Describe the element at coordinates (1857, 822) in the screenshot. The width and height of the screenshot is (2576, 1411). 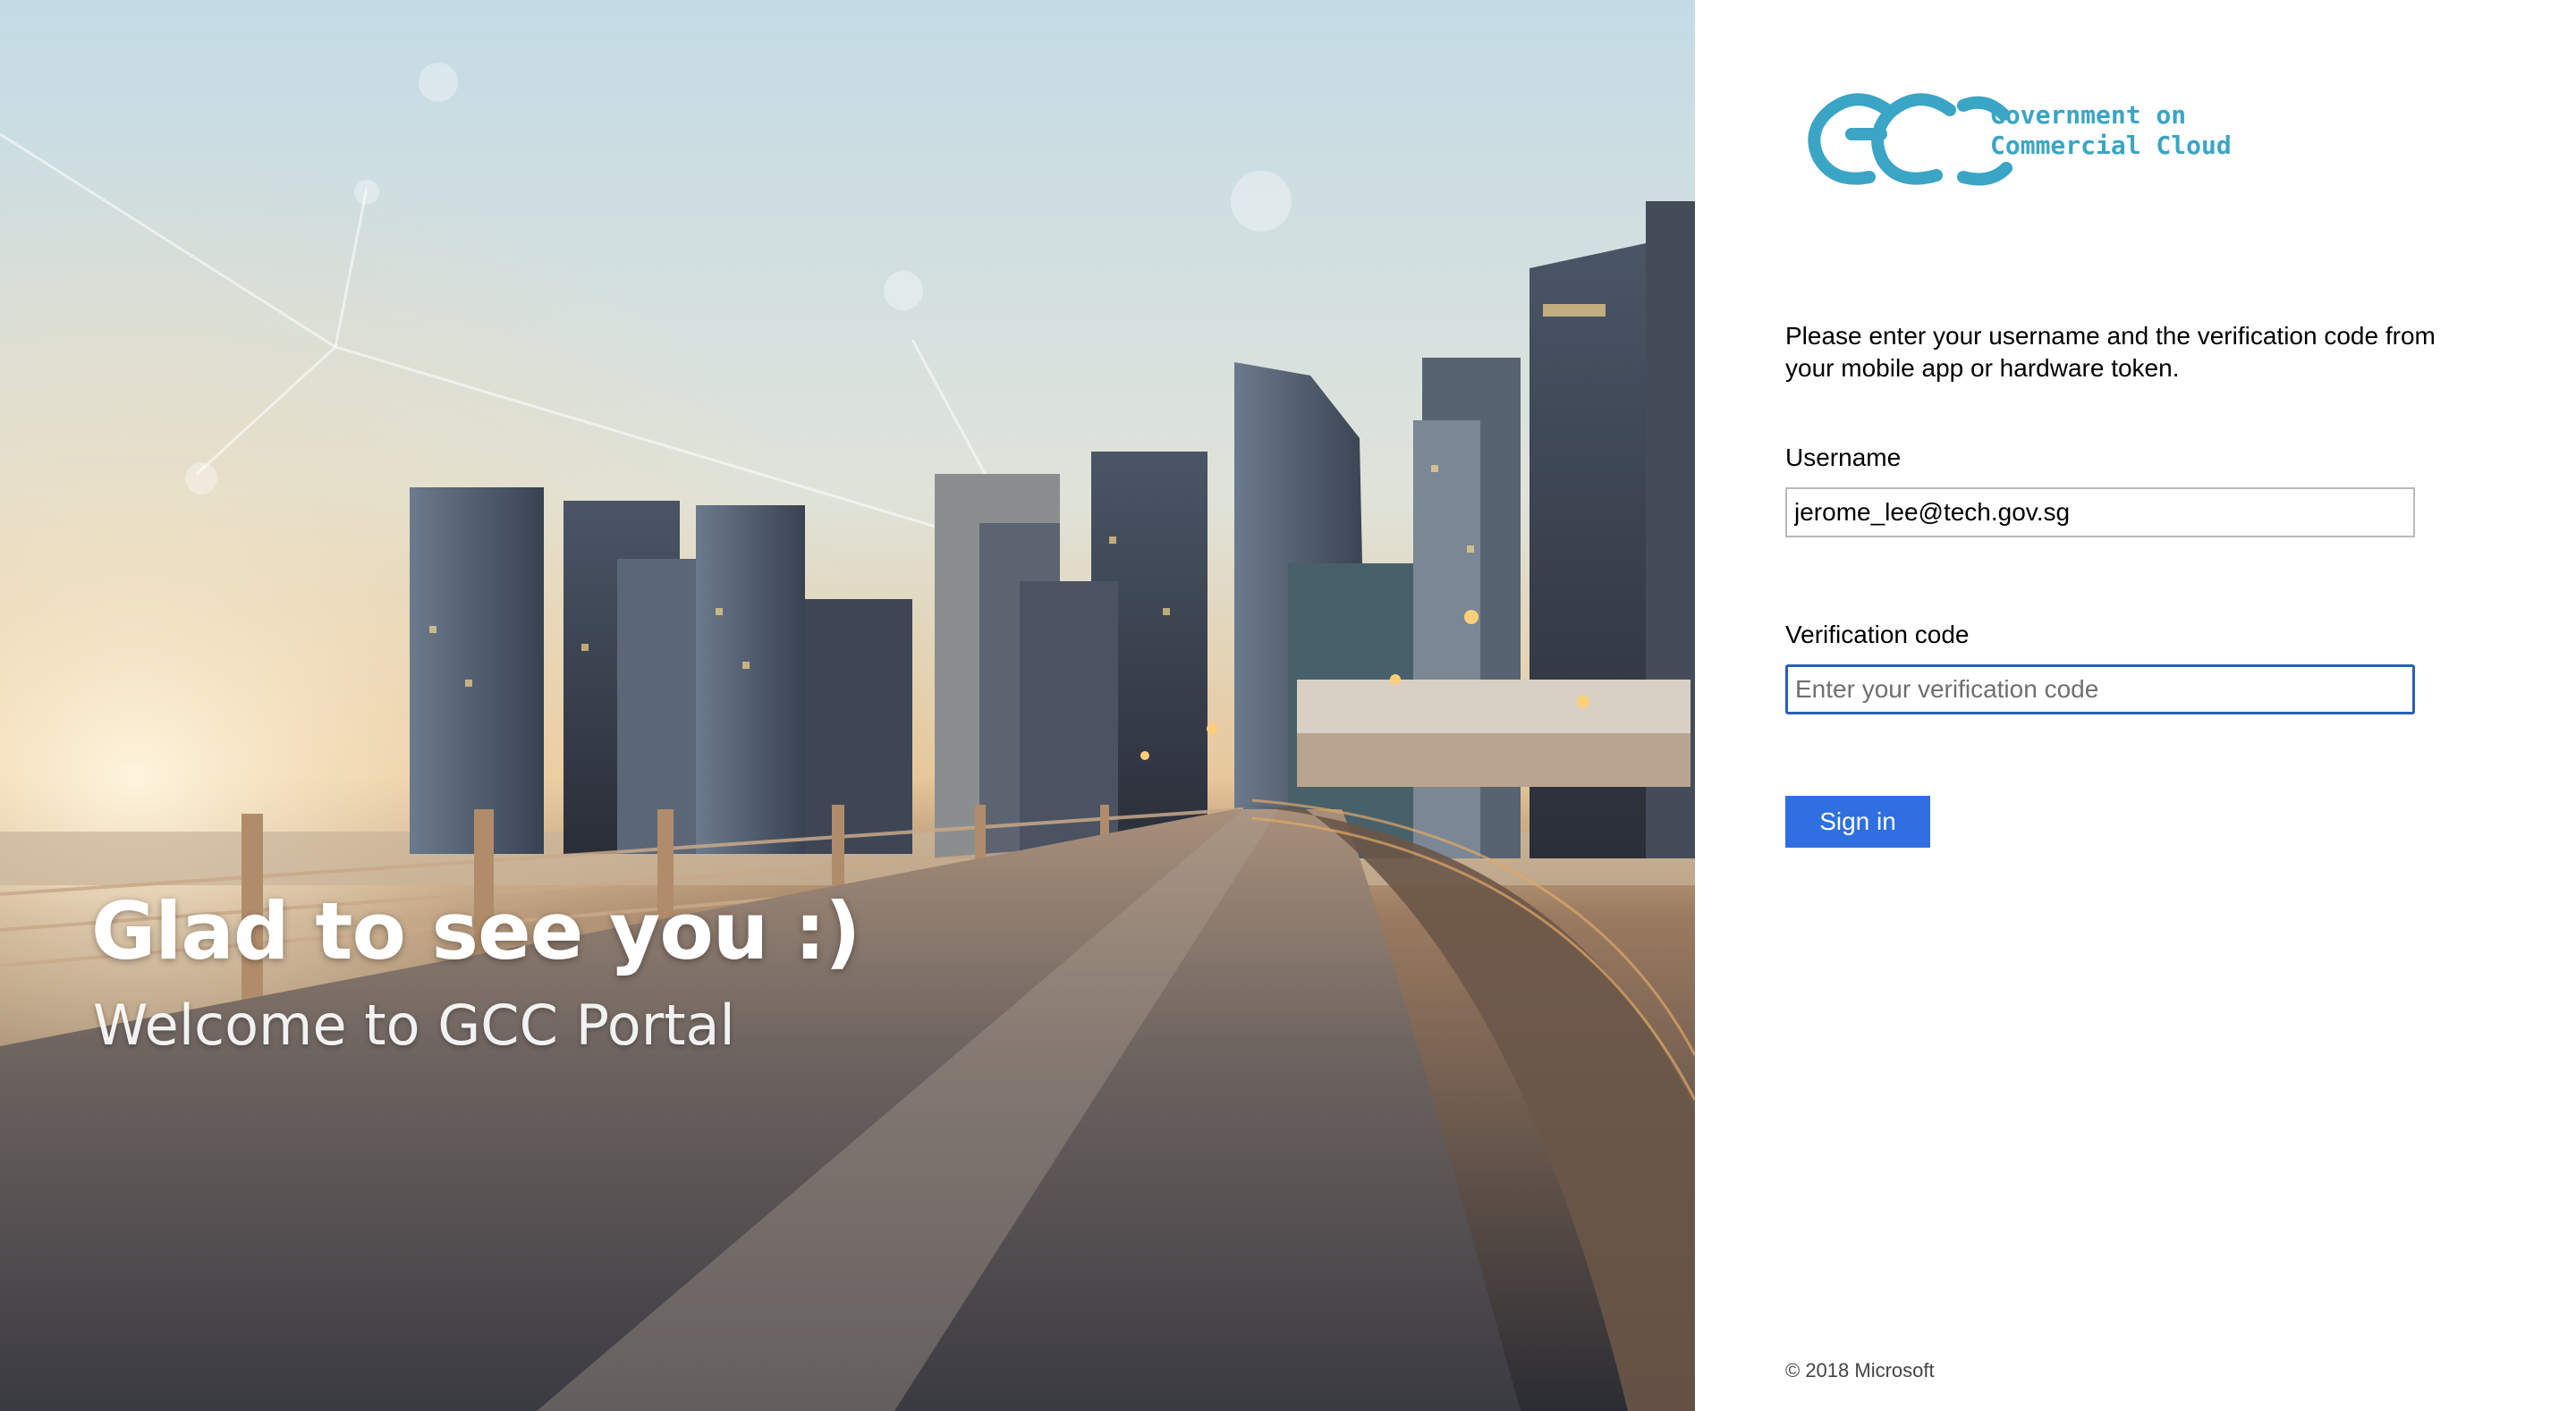
I see `sign-in-button: Sign in` at that location.